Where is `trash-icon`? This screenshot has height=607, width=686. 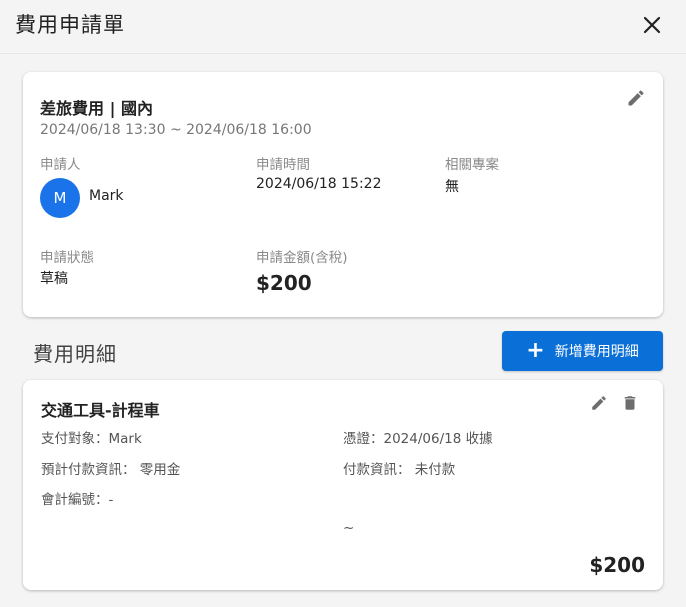 trash-icon is located at coordinates (630, 403).